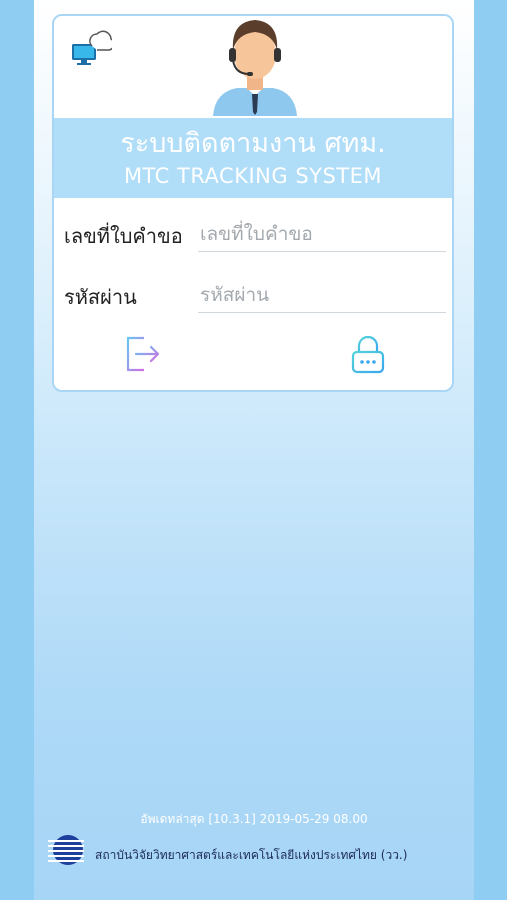 Image resolution: width=507 pixels, height=900 pixels. Describe the element at coordinates (253, 176) in the screenshot. I see `app-title-english: MTC TRACKING SYSTEM` at that location.